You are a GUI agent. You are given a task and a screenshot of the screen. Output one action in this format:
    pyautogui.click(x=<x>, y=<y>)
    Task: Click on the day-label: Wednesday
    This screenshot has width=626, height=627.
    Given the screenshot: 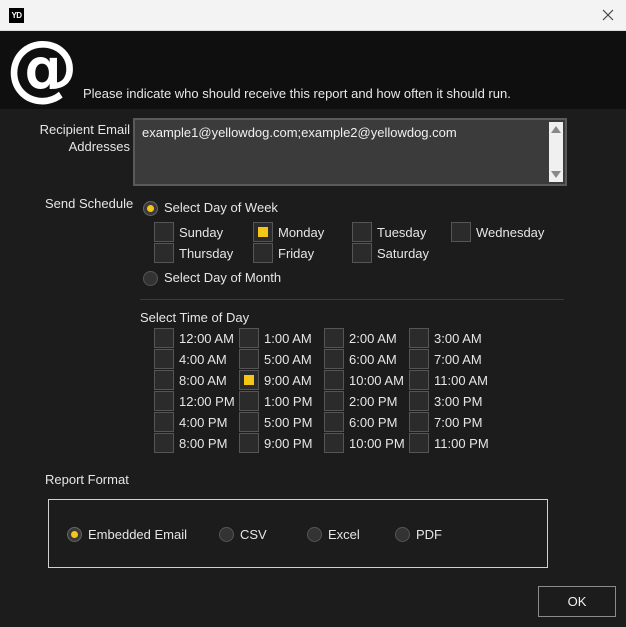 What is the action you would take?
    pyautogui.click(x=510, y=232)
    